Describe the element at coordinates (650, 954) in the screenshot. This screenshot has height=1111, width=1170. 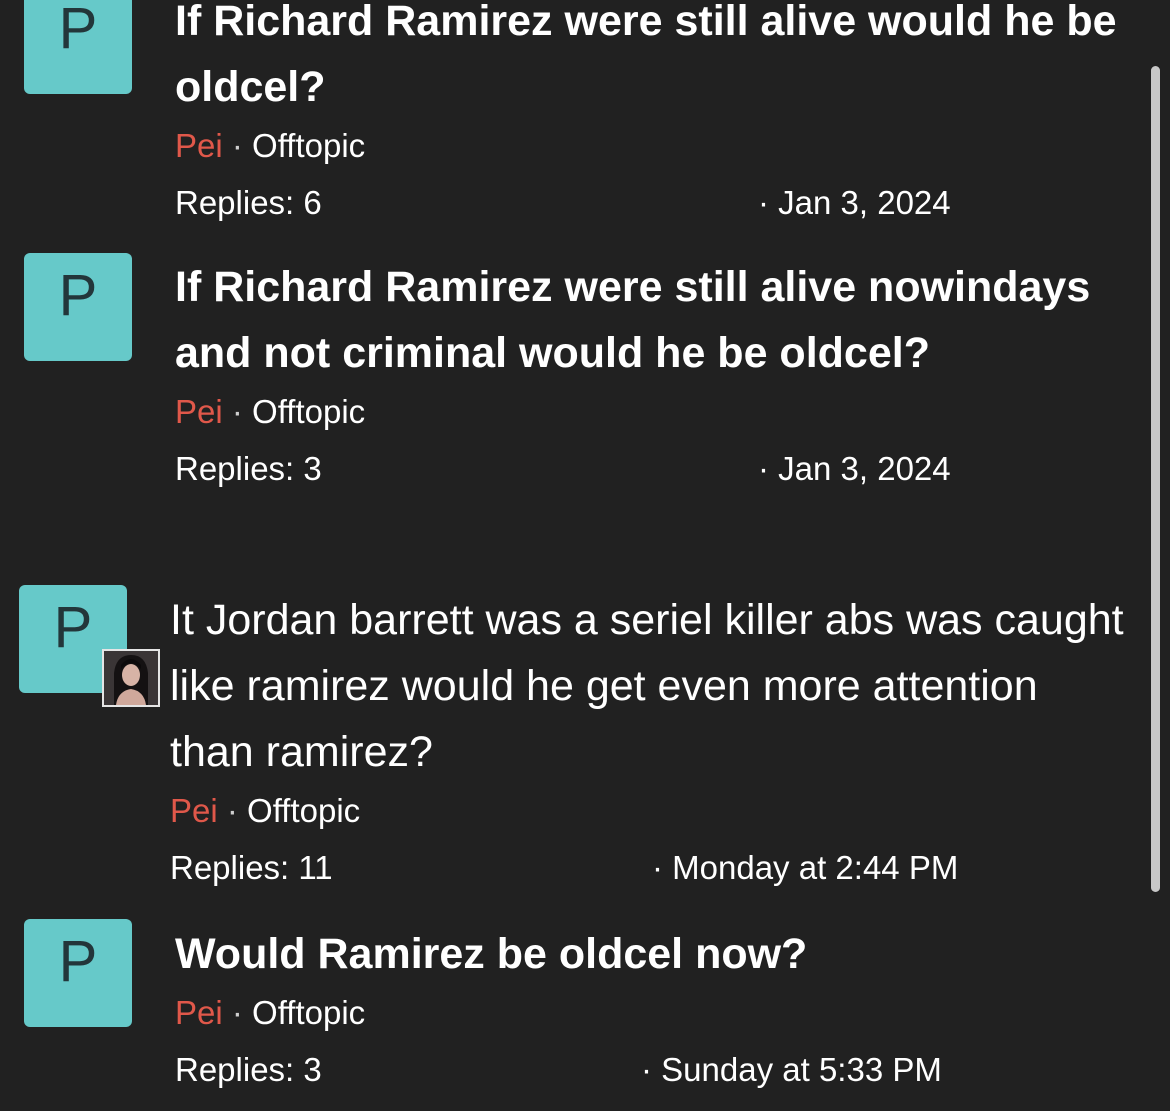
I see `thread-title: Would Ramirez be oldcel now?` at that location.